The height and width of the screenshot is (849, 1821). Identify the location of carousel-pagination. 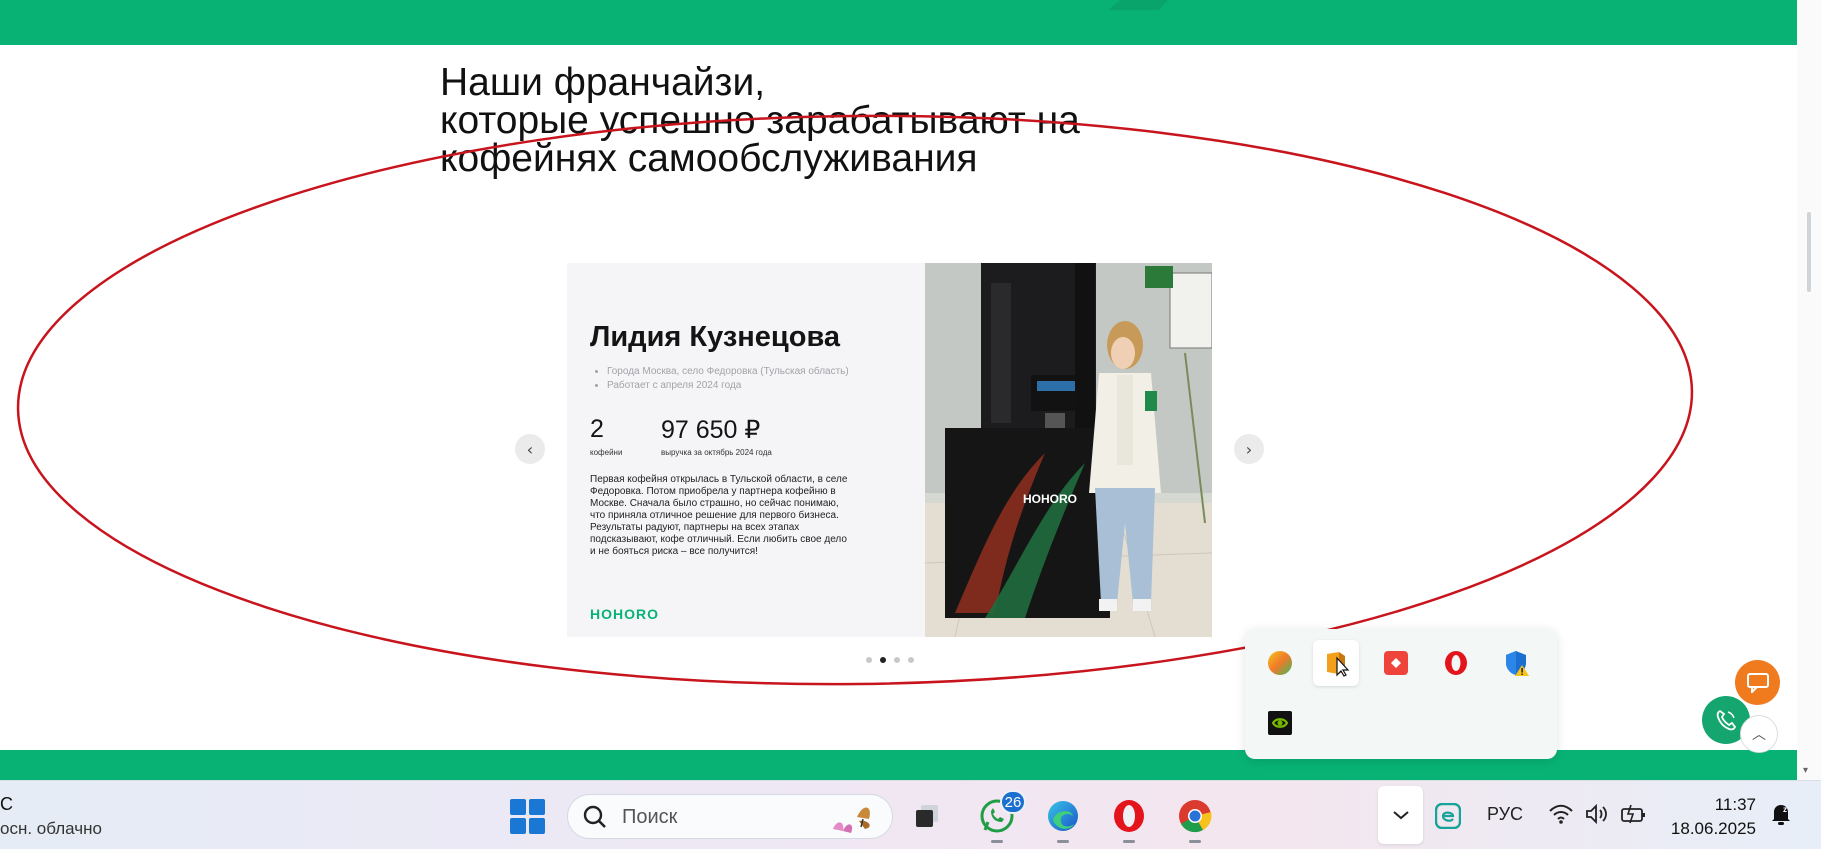
(890, 660).